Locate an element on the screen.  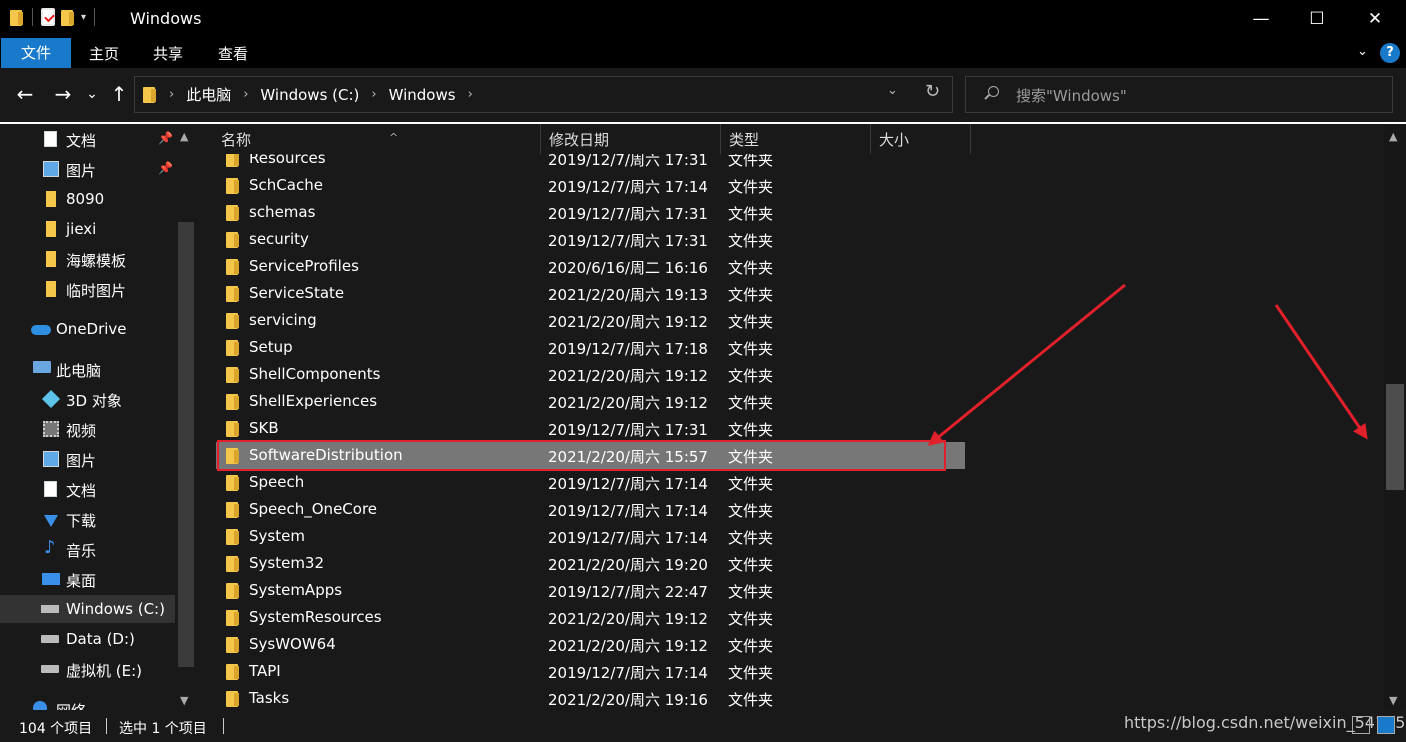
table-row: ServiceState 2021/2/20/周六 19:13 文件夹 is located at coordinates (590, 293).